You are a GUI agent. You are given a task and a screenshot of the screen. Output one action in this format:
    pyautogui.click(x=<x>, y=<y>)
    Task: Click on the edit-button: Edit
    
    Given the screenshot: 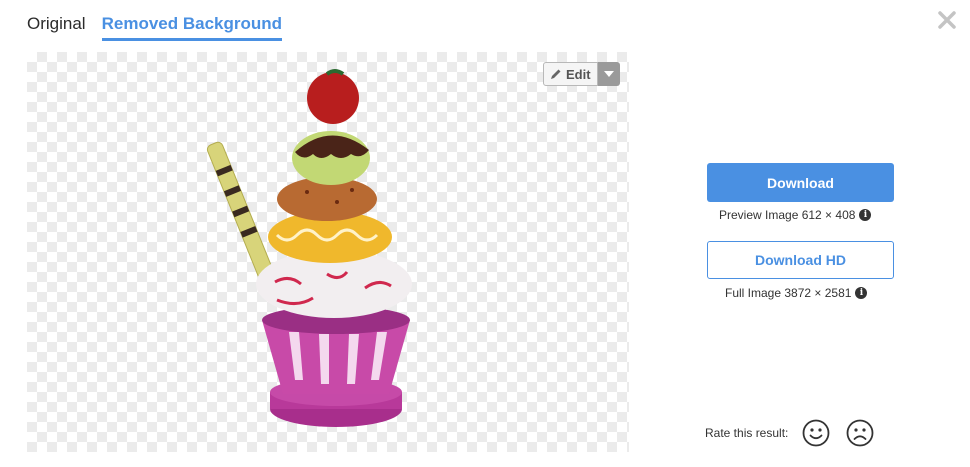 What is the action you would take?
    pyautogui.click(x=570, y=74)
    